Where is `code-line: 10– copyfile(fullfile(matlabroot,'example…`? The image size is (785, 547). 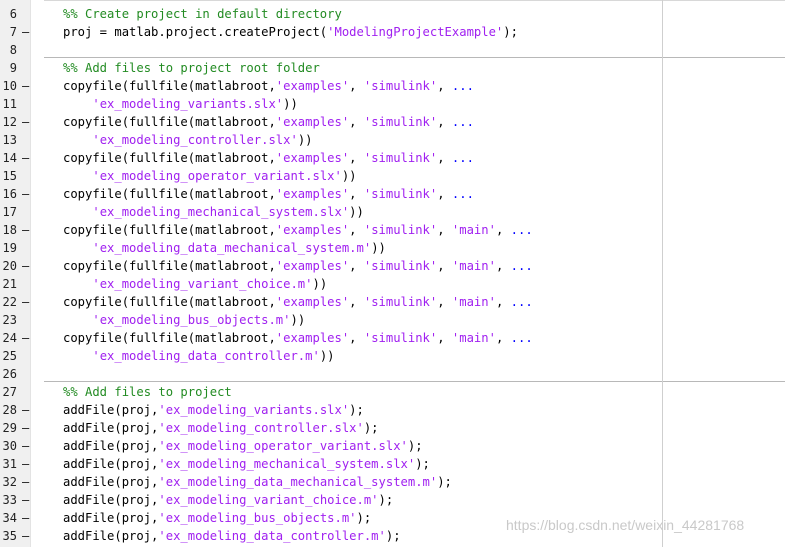
code-line: 10– copyfile(fullfile(matlabroot,'example… is located at coordinates (392, 86).